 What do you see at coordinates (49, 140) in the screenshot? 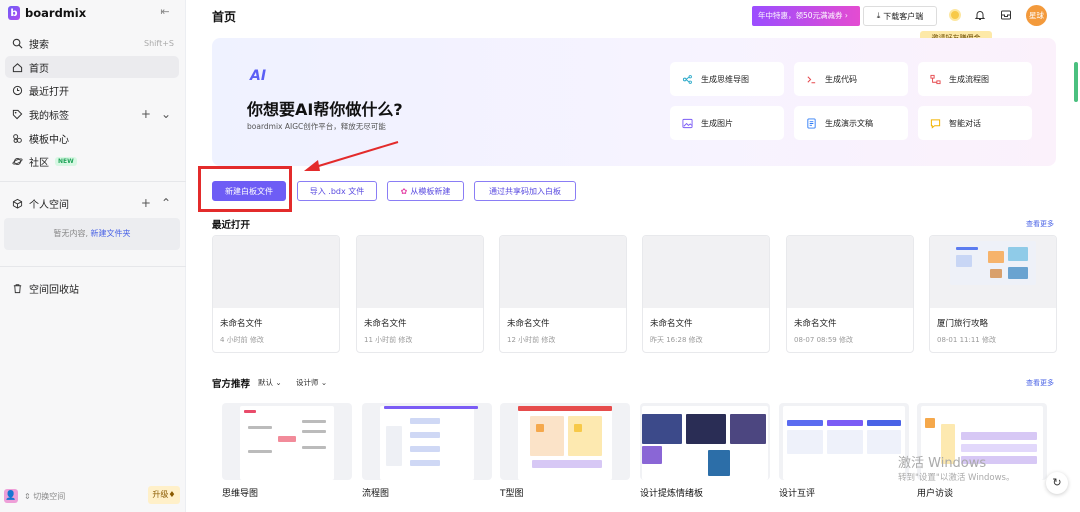
I see `sidebar-item-label: 模板中心` at bounding box center [49, 140].